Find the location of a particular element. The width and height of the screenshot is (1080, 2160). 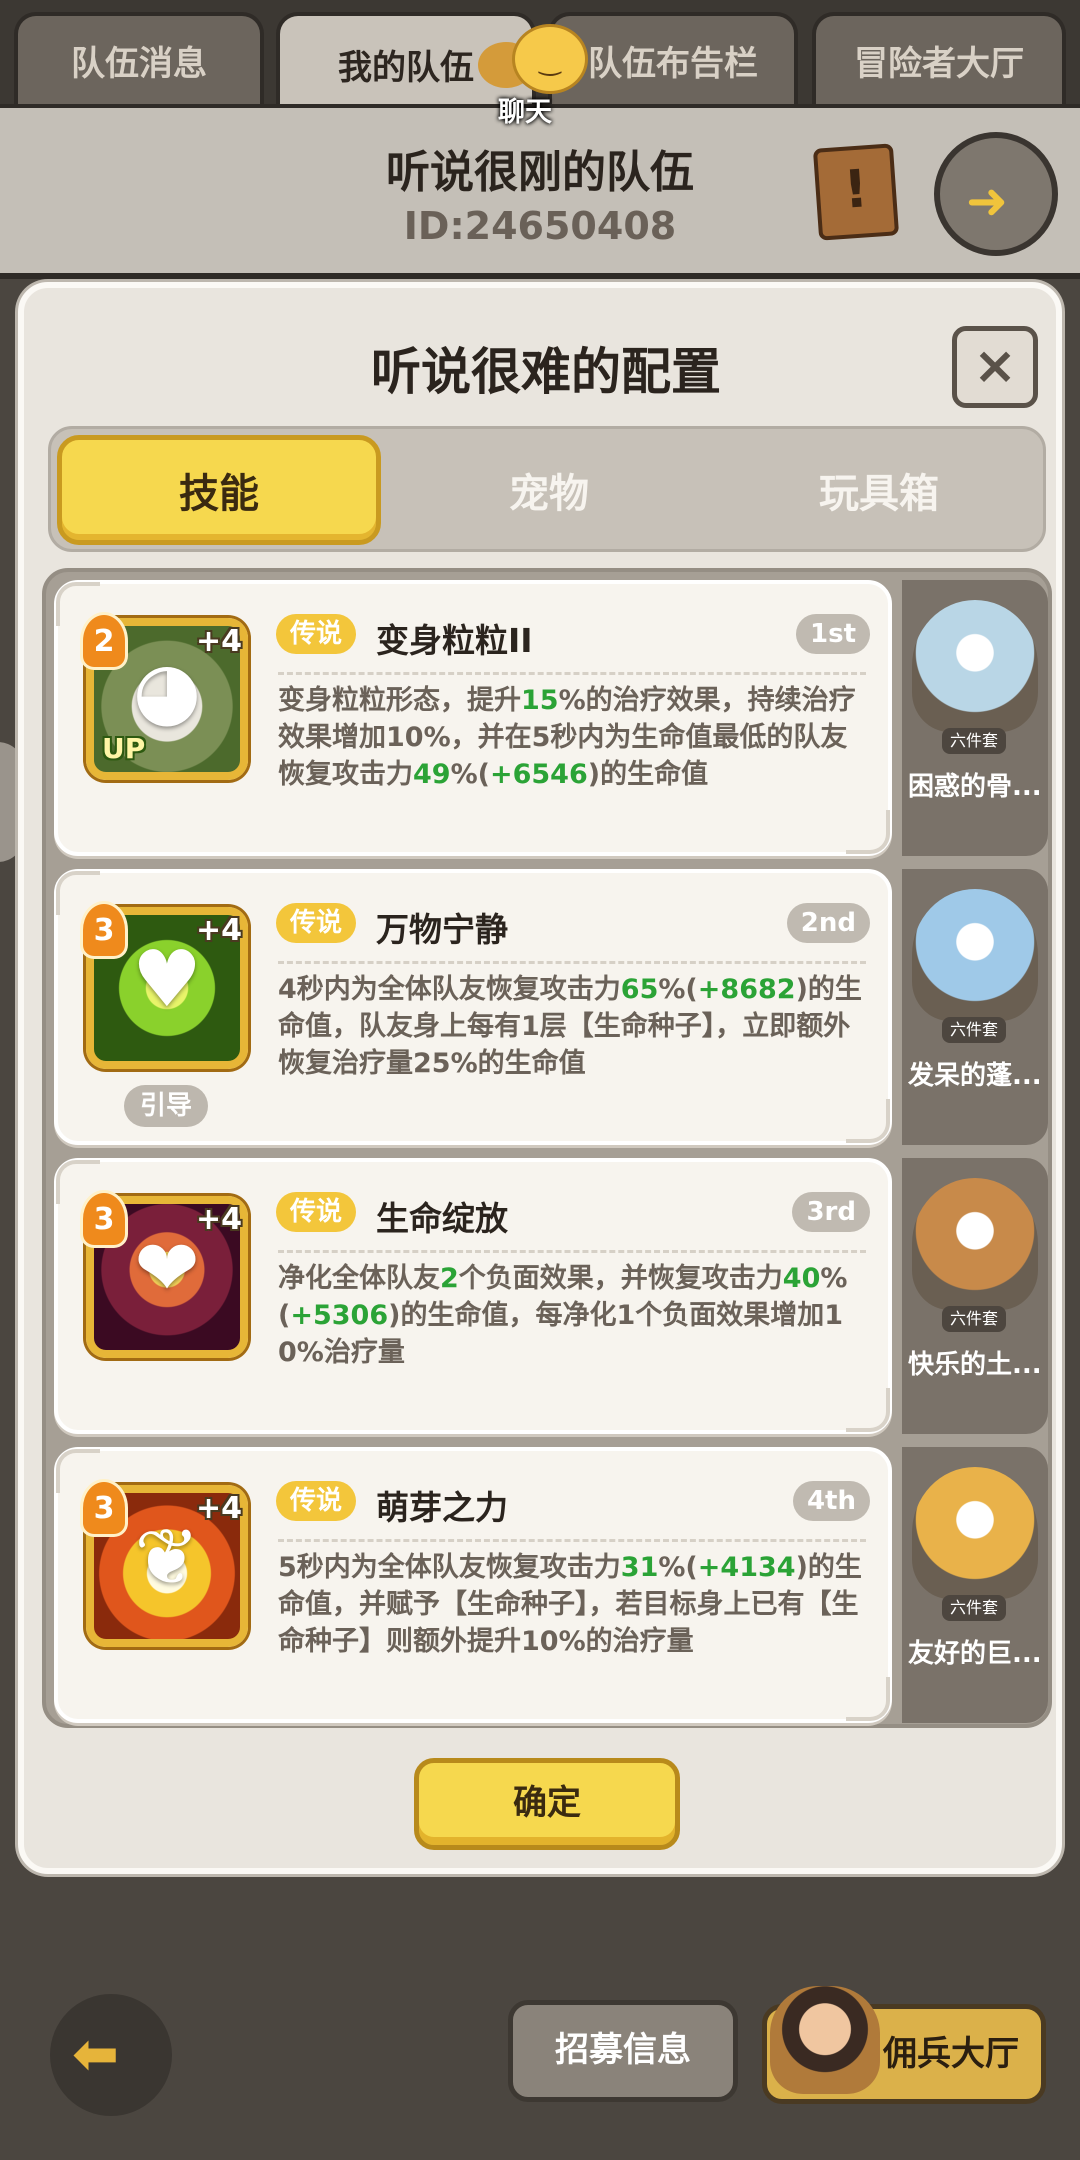

skill-value-highlight: 2 is located at coordinates (449, 1278).